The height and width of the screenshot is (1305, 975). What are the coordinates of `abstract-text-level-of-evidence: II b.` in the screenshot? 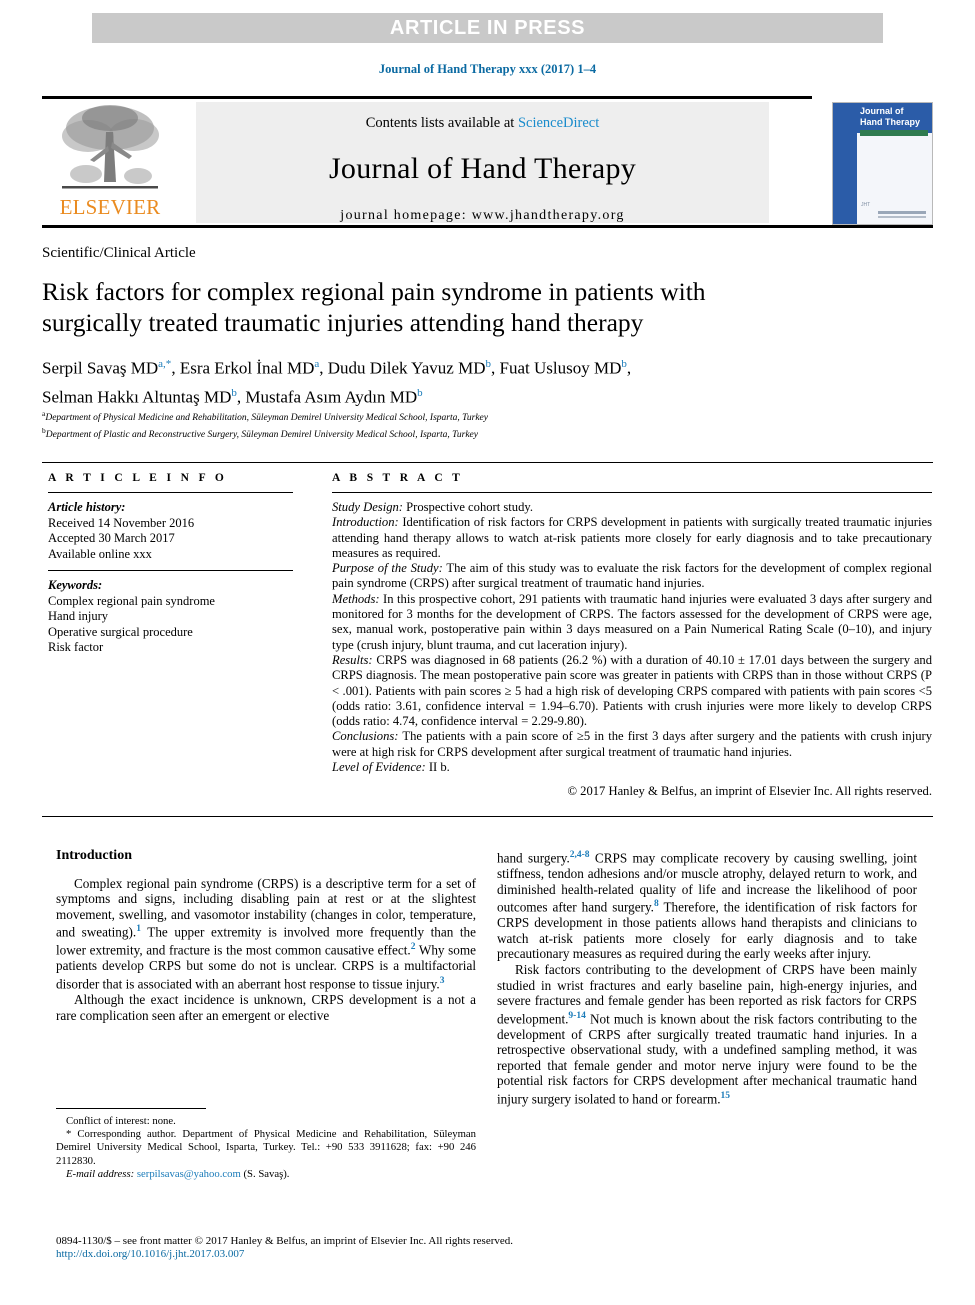 It's located at (437, 767).